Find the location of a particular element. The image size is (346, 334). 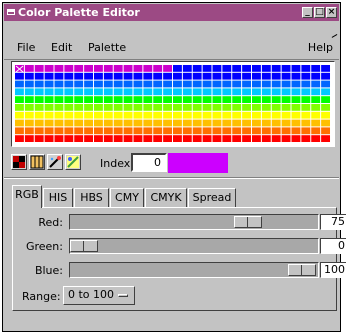

menu-file: File is located at coordinates (26, 47).